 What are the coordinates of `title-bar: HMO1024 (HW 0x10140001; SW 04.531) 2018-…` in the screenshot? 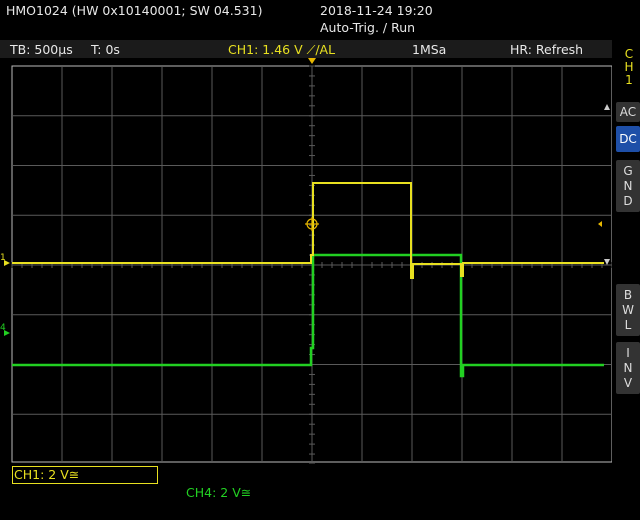 It's located at (320, 19).